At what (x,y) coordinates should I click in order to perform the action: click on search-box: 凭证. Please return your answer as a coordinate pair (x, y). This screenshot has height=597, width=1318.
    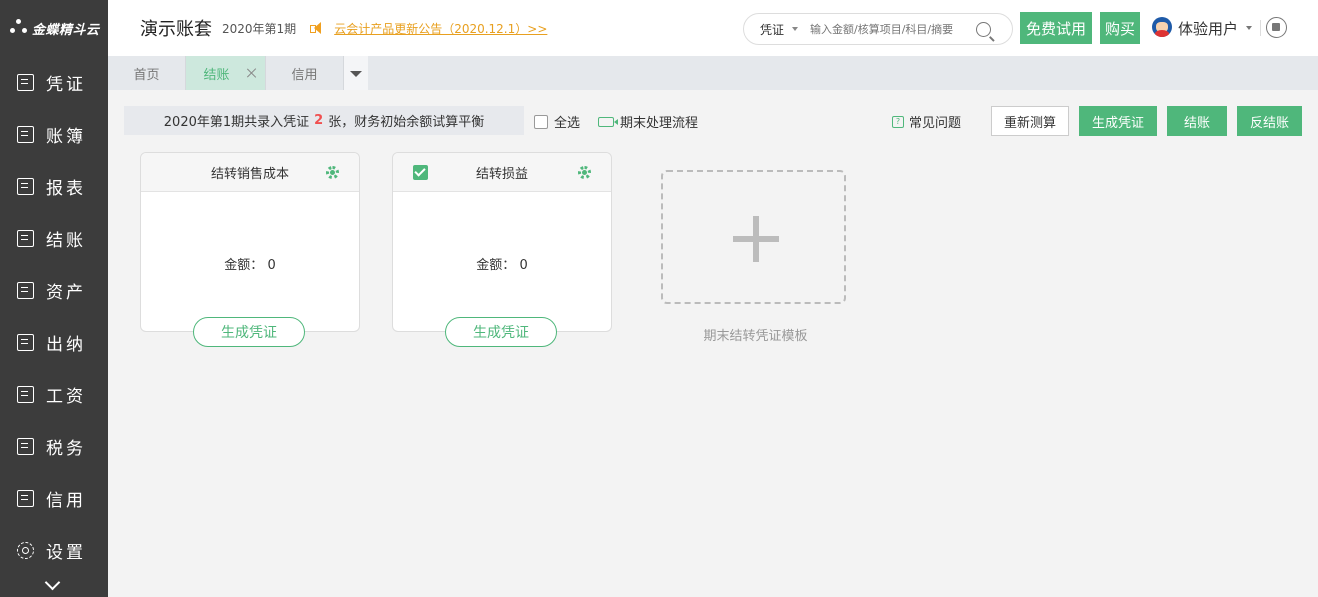
    Looking at the image, I should click on (878, 29).